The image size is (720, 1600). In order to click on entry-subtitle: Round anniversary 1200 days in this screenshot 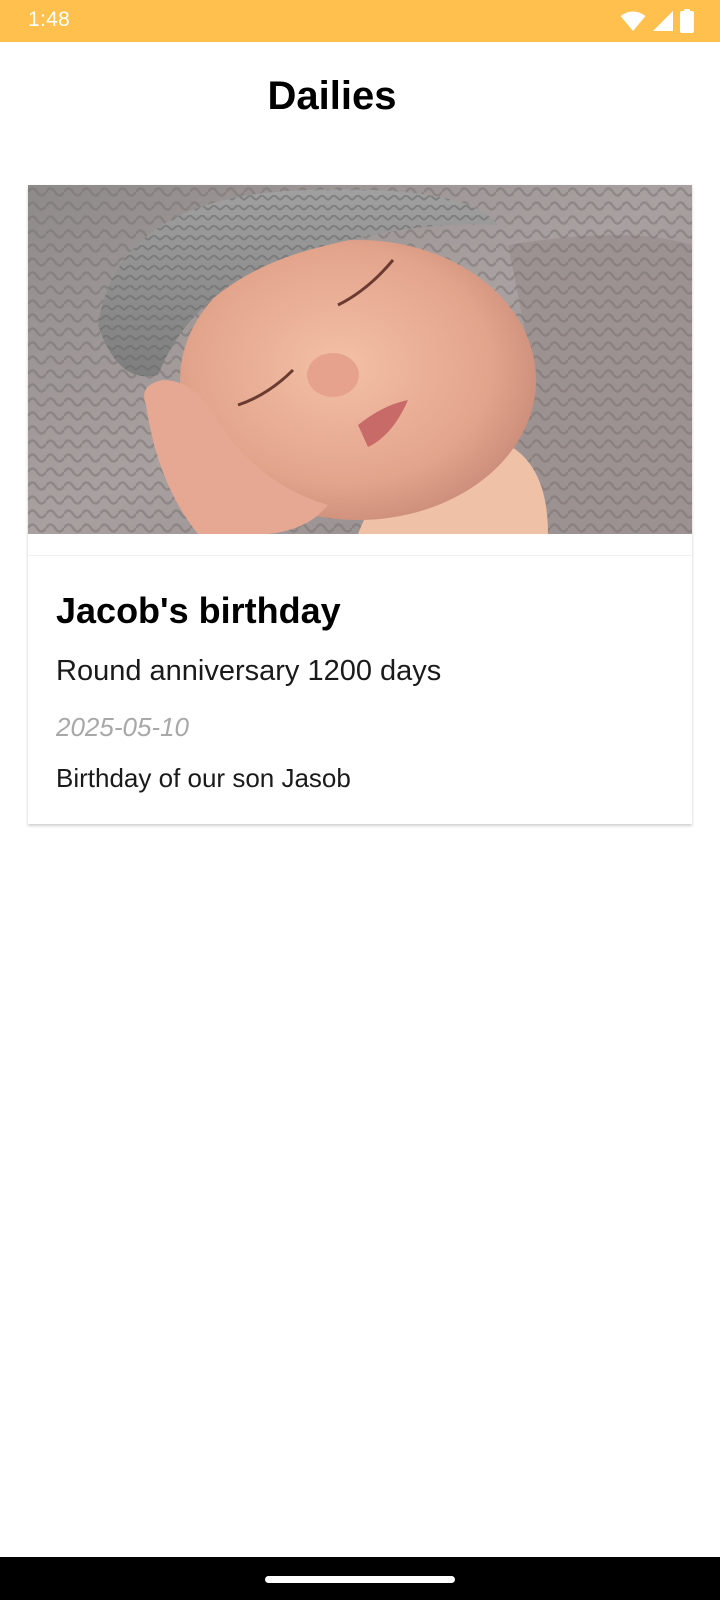, I will do `click(249, 671)`.